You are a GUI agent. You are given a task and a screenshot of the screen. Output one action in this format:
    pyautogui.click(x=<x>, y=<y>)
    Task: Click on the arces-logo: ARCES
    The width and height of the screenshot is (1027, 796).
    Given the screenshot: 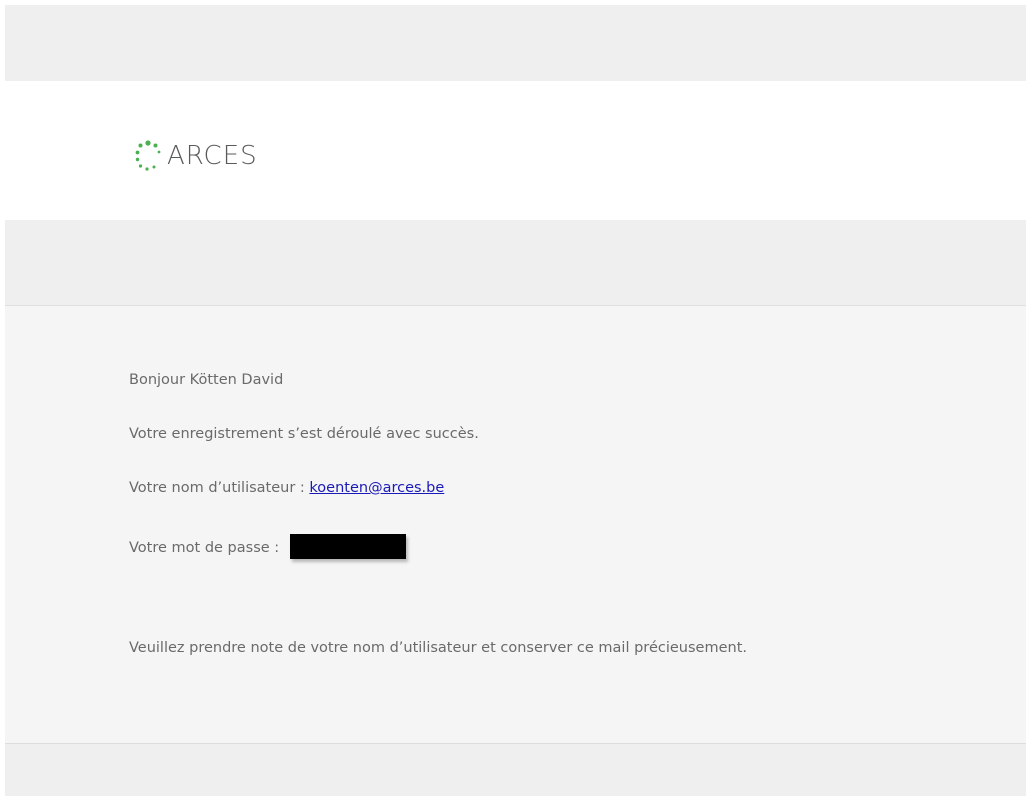 What is the action you would take?
    pyautogui.click(x=194, y=156)
    